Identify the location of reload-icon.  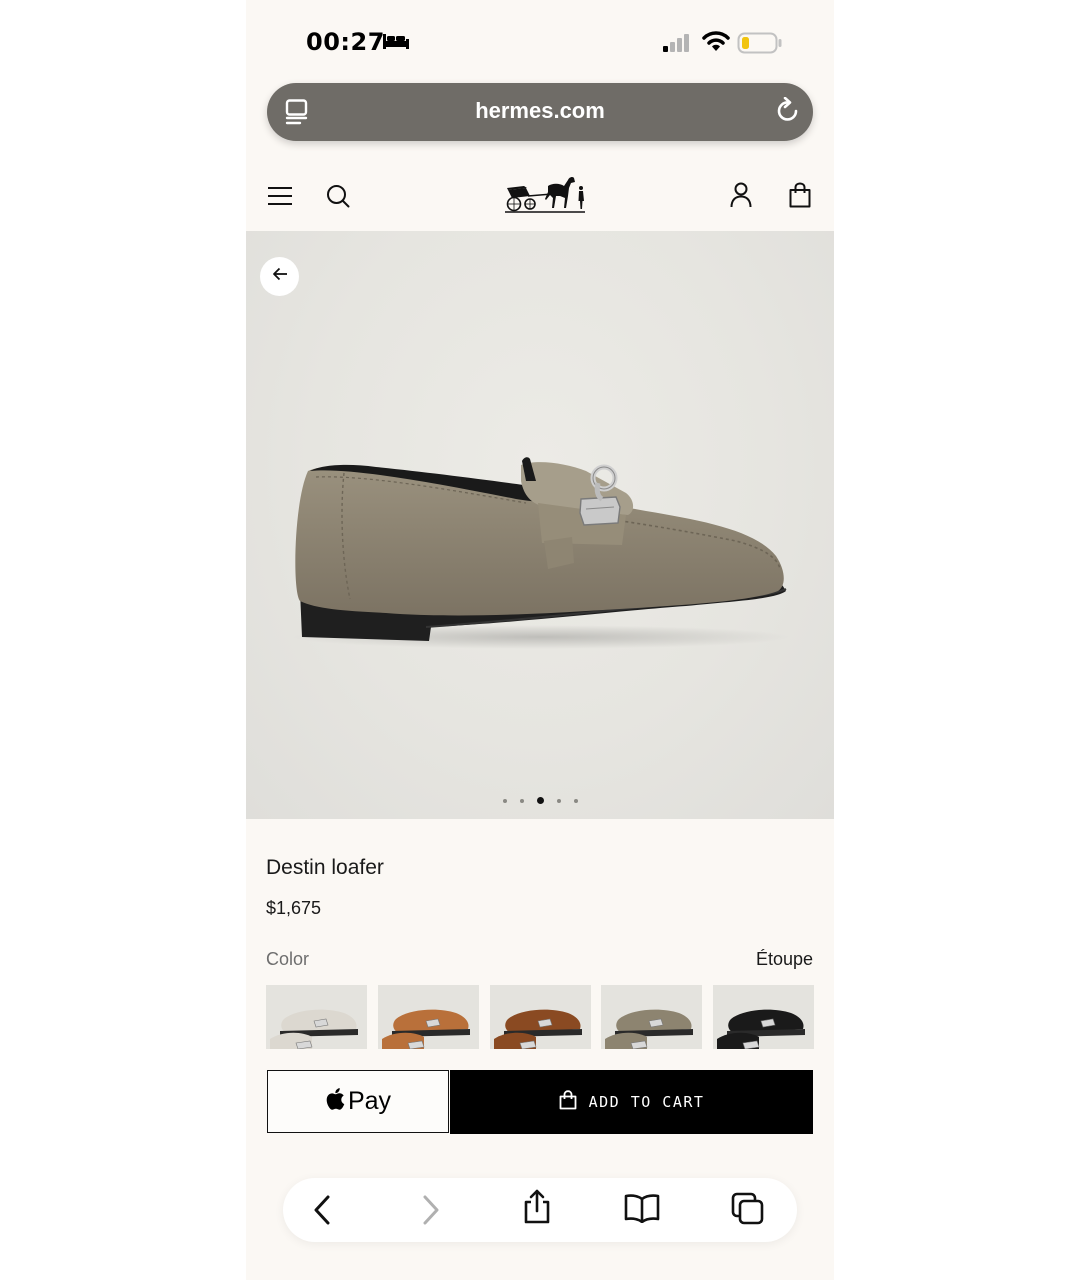
(788, 113).